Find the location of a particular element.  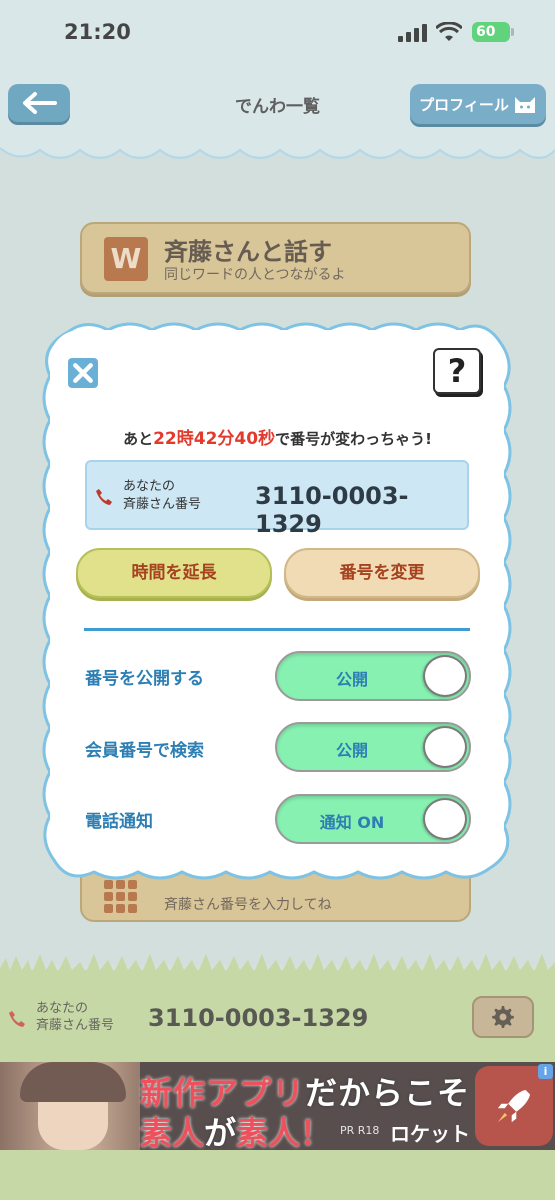

help-button: ? is located at coordinates (457, 371).